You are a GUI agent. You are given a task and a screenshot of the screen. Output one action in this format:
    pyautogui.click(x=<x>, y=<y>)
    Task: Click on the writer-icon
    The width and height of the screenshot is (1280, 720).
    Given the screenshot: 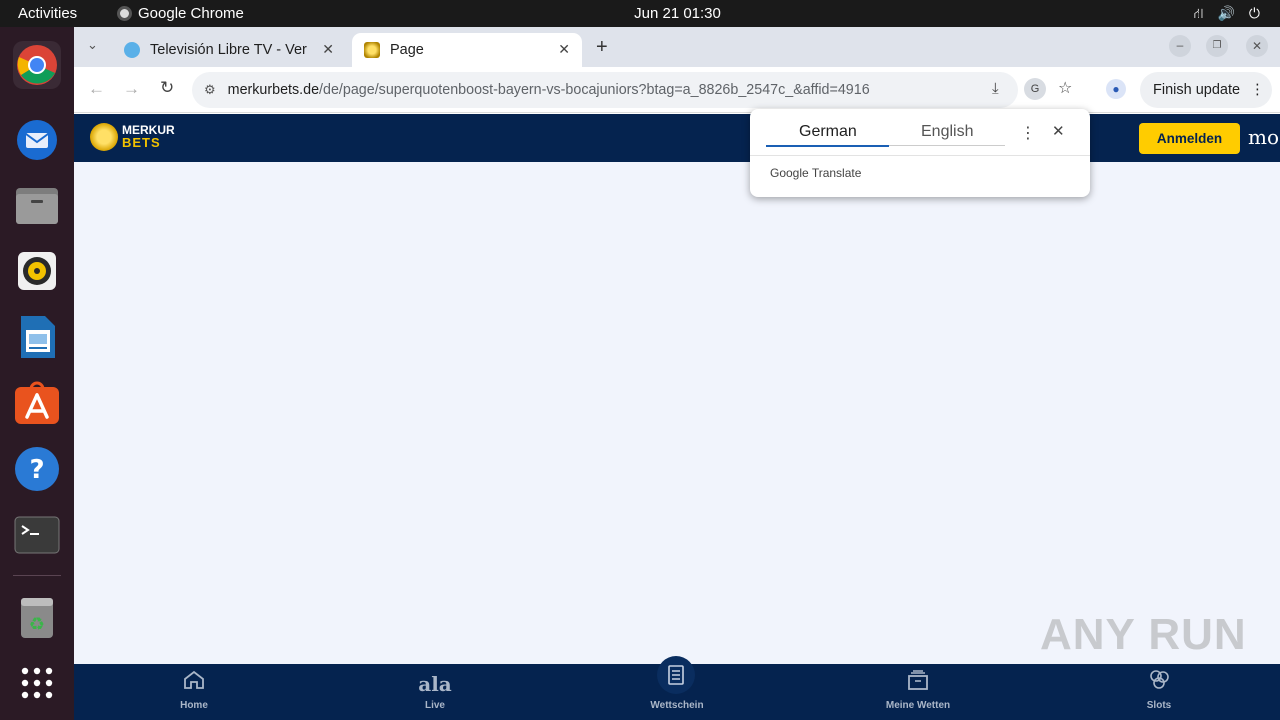 What is the action you would take?
    pyautogui.click(x=37, y=337)
    